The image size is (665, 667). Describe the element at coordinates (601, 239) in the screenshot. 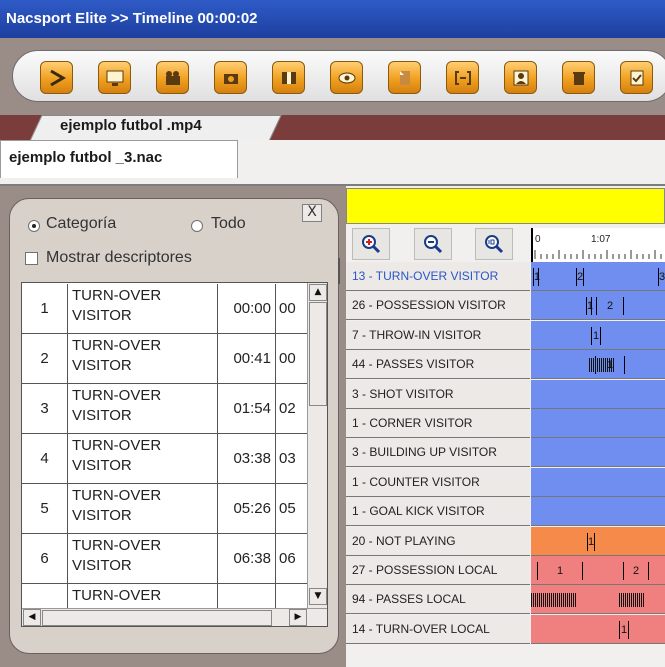

I see `ruler-mark-label: 1:07` at that location.